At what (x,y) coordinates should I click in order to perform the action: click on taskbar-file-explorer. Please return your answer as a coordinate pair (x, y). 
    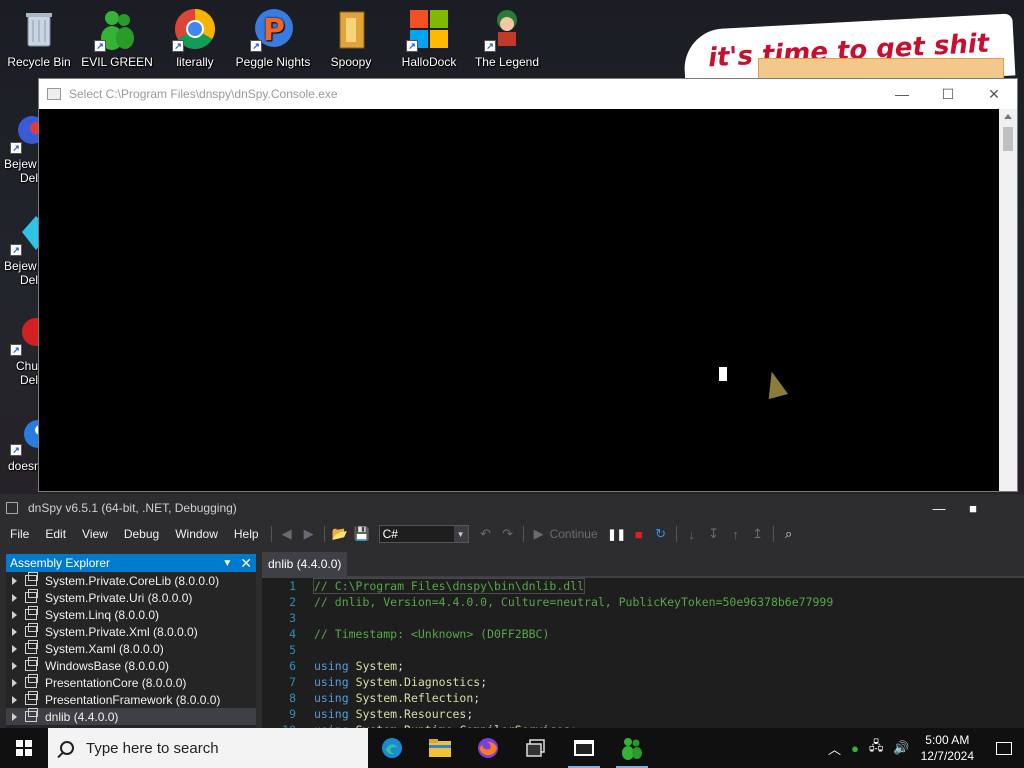
    Looking at the image, I should click on (440, 748).